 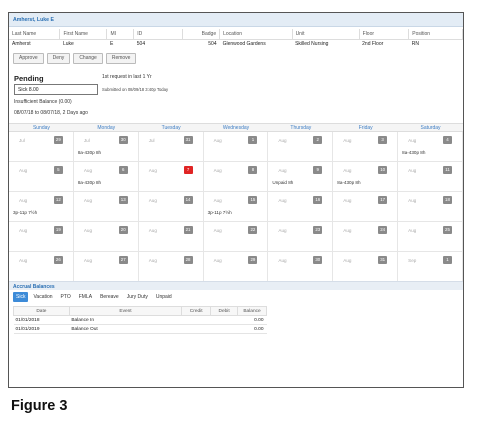 I want to click on calendar-day: Aug 23, so click(x=301, y=237).